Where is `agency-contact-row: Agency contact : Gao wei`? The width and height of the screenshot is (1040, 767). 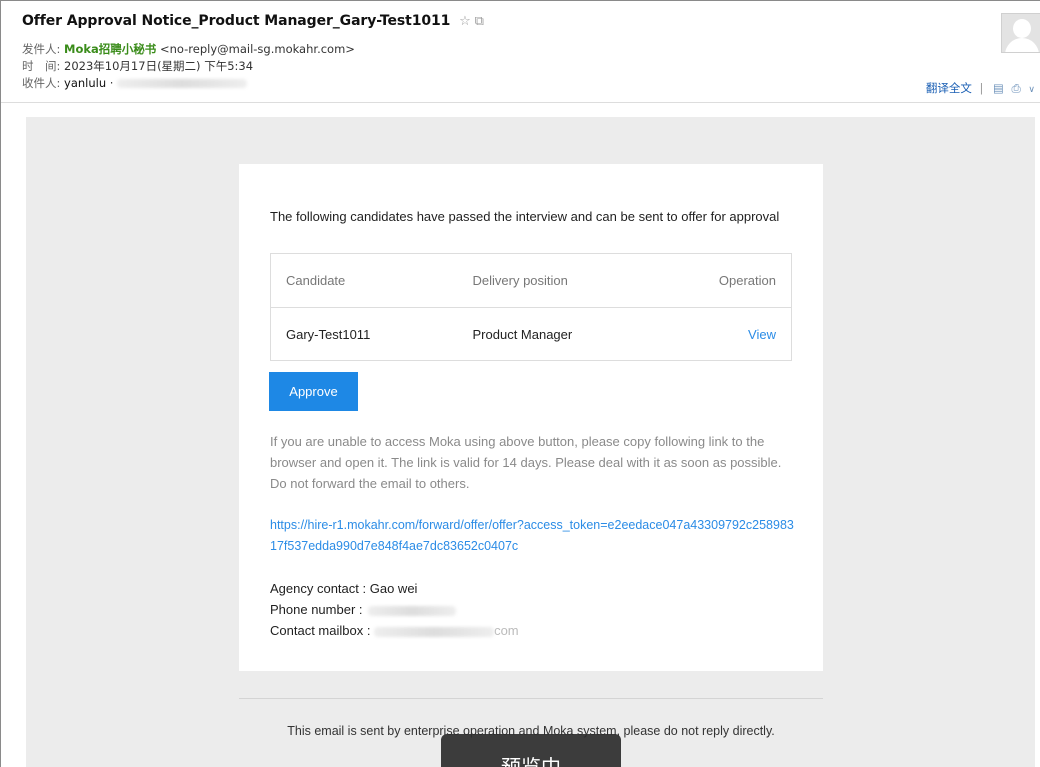
agency-contact-row: Agency contact : Gao wei is located at coordinates (394, 588).